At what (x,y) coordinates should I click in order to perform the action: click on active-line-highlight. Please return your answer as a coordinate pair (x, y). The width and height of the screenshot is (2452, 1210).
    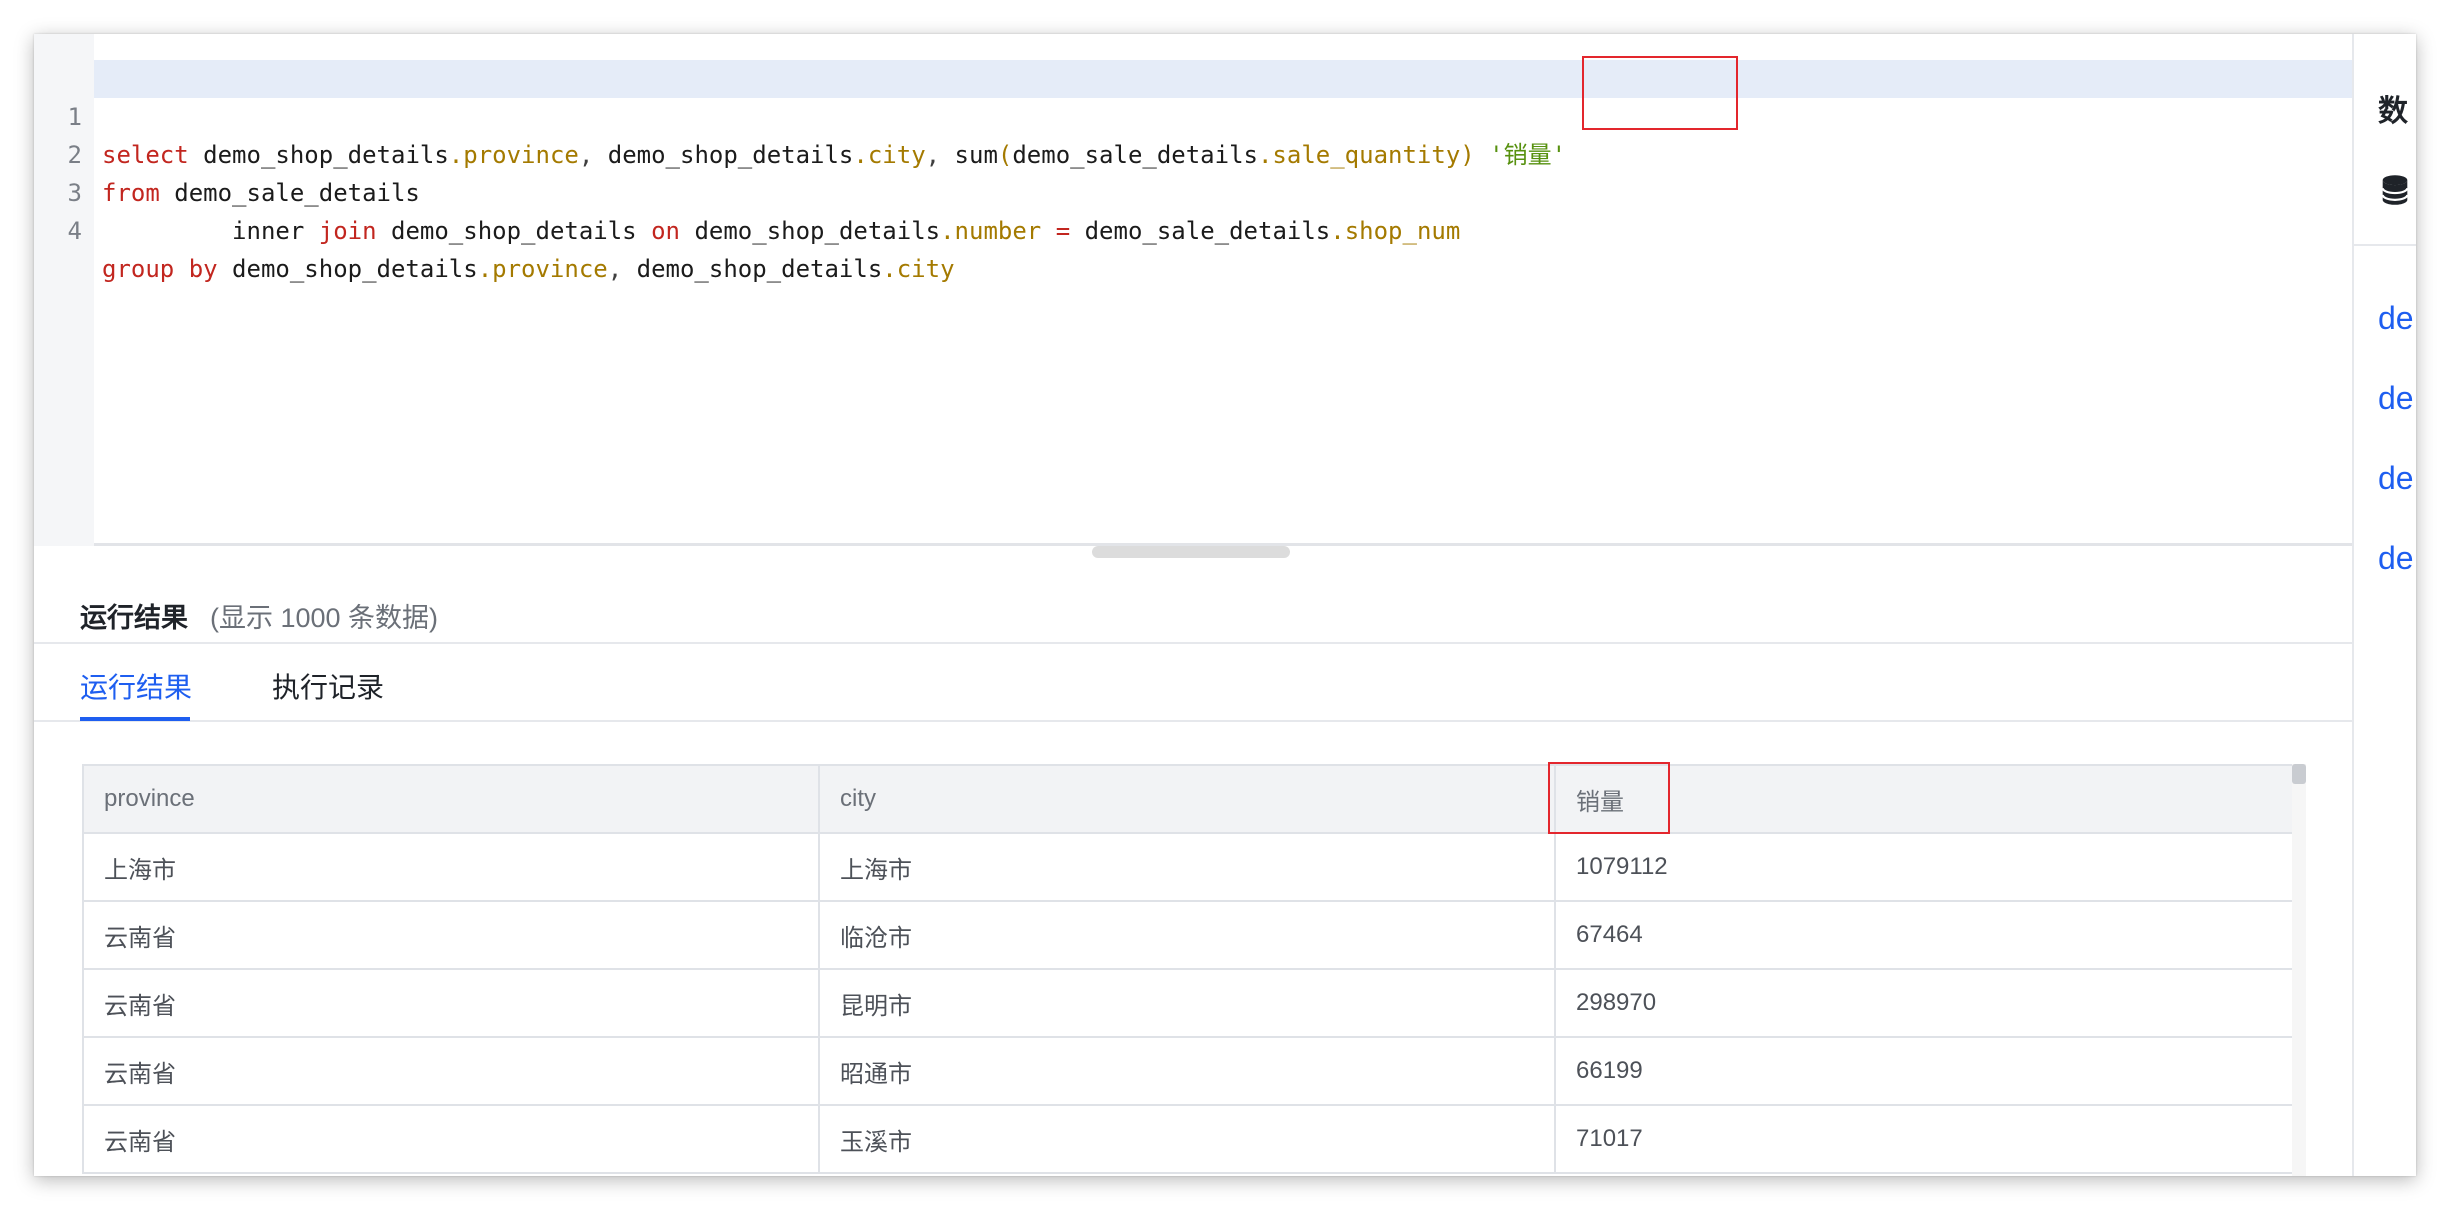
    Looking at the image, I should click on (1223, 79).